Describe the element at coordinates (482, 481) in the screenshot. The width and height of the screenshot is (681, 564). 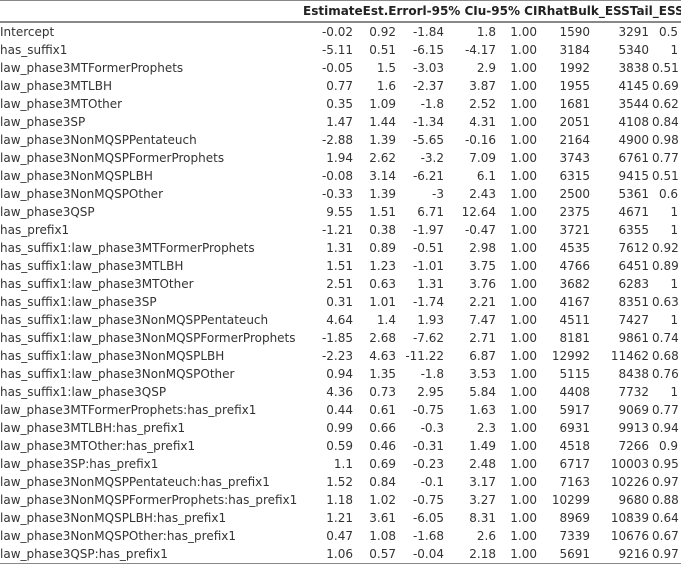
I see `cell-u95-ci: 3.17` at that location.